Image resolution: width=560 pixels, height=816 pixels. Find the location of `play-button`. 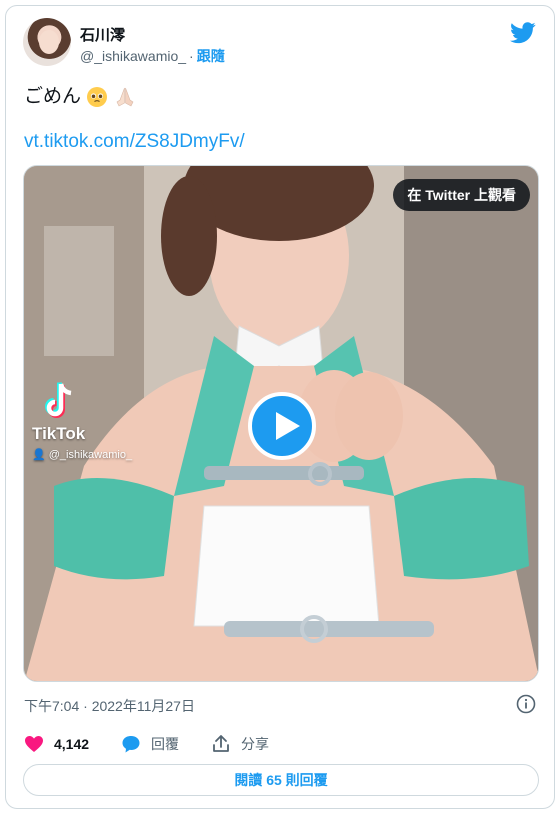

play-button is located at coordinates (282, 426).